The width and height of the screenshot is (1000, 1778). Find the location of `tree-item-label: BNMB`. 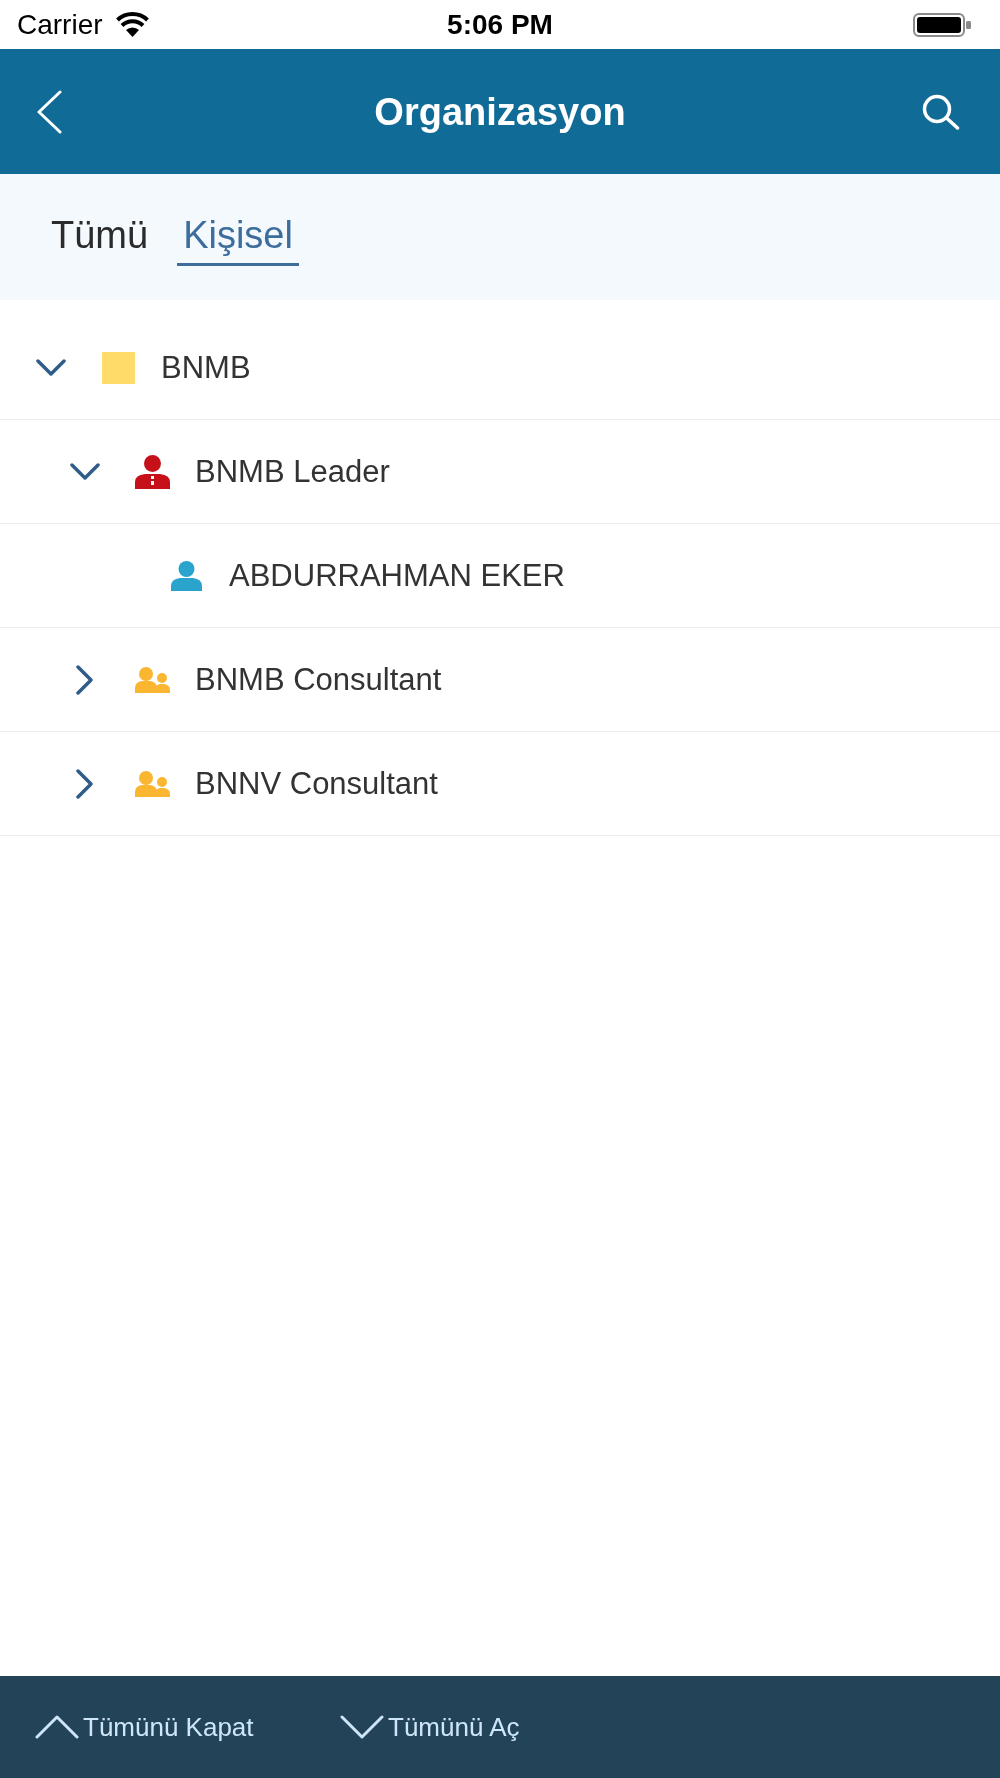

tree-item-label: BNMB is located at coordinates (206, 367).